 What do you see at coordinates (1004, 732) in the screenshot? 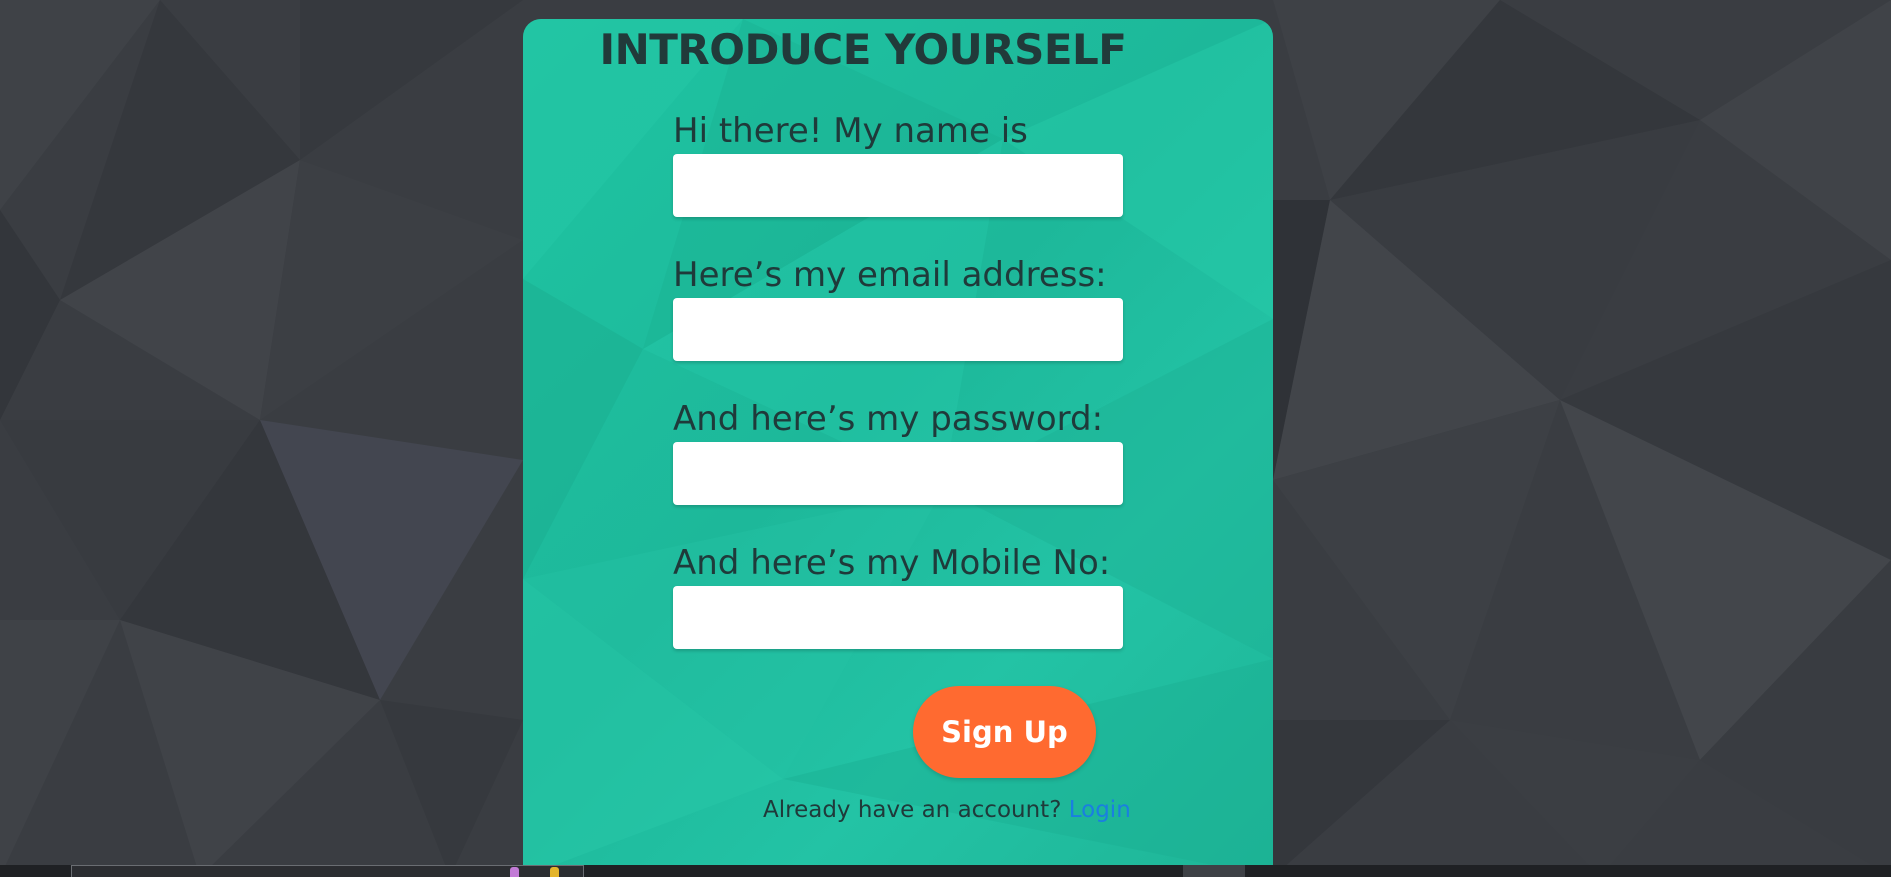
I see `sign-up-button: Sign Up` at bounding box center [1004, 732].